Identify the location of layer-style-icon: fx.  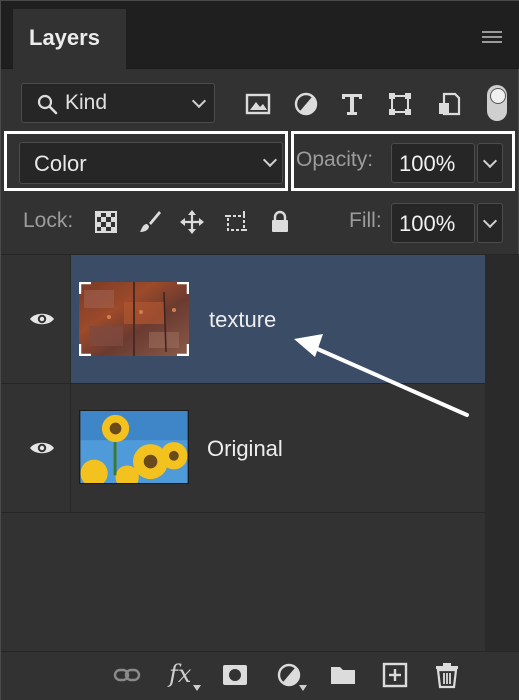
(180, 674).